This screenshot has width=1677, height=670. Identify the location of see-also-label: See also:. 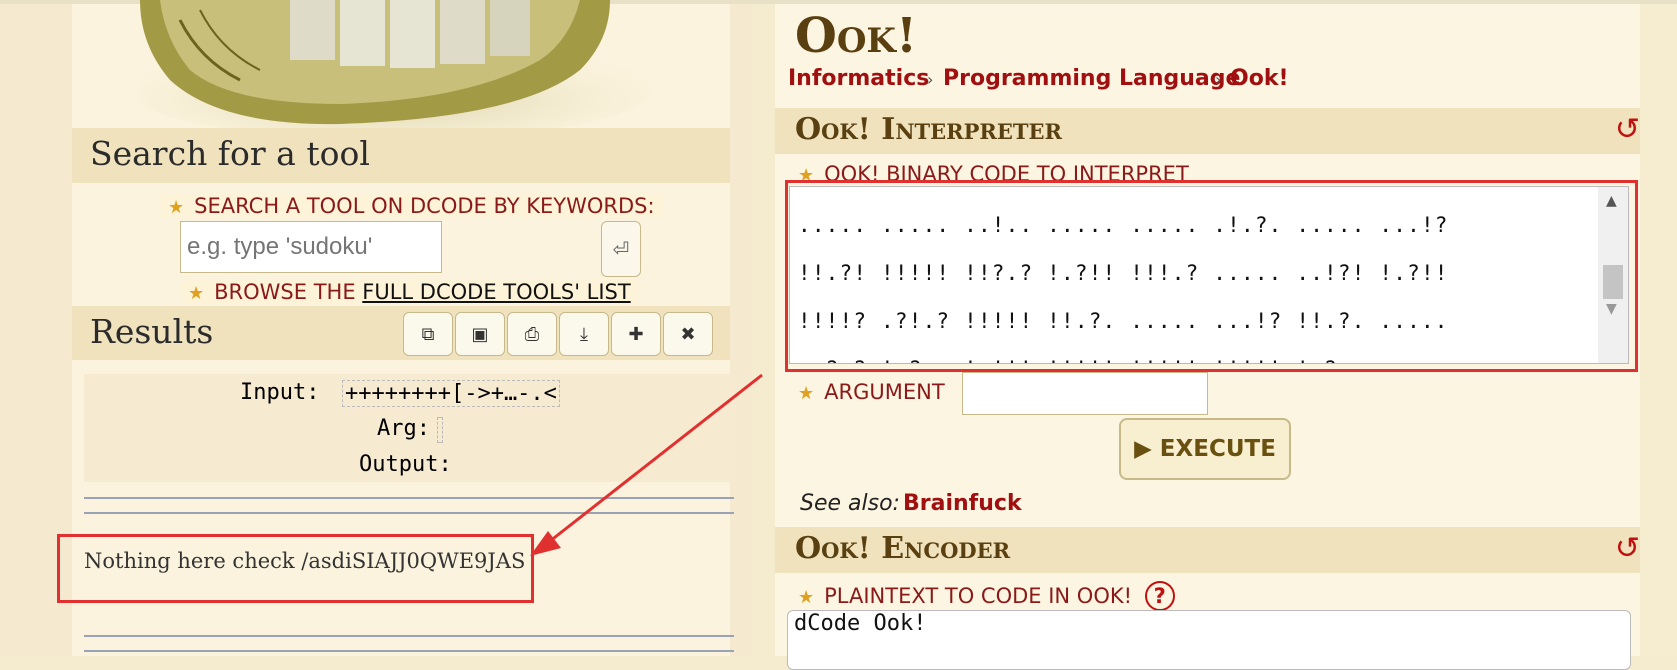
(850, 503).